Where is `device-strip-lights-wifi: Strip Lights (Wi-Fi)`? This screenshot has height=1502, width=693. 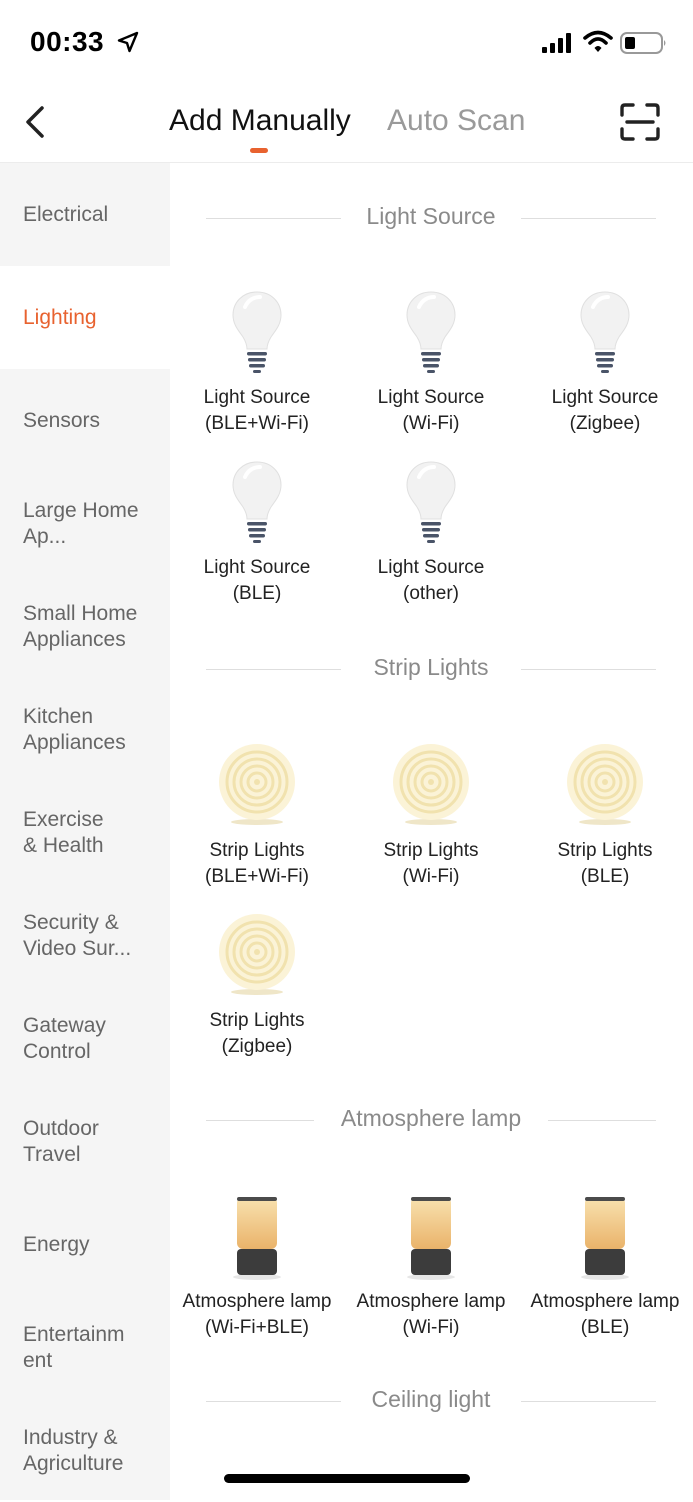 device-strip-lights-wifi: Strip Lights (Wi-Fi) is located at coordinates (431, 815).